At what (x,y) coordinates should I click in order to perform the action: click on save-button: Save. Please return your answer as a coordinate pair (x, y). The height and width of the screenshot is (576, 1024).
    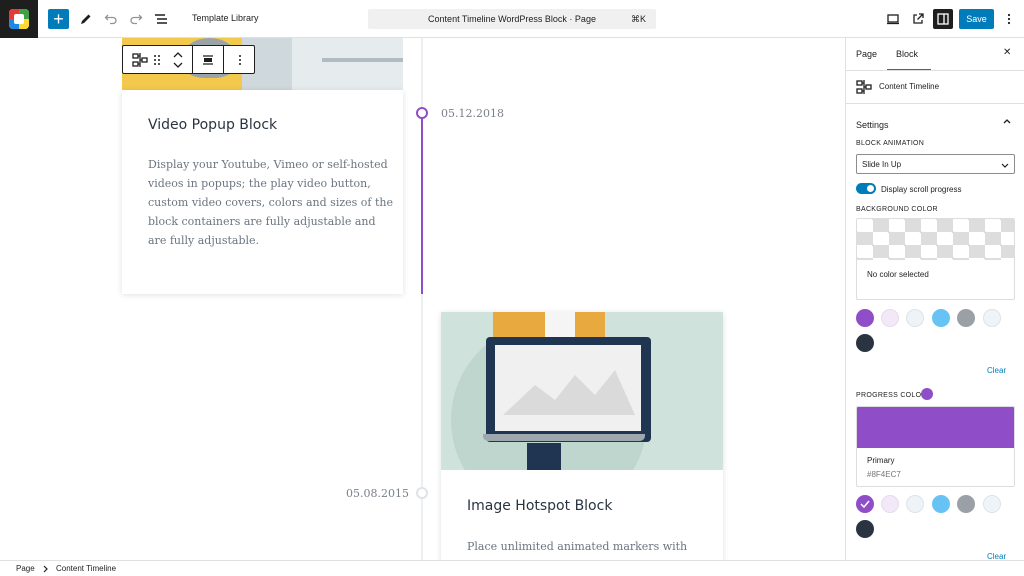
    Looking at the image, I should click on (976, 19).